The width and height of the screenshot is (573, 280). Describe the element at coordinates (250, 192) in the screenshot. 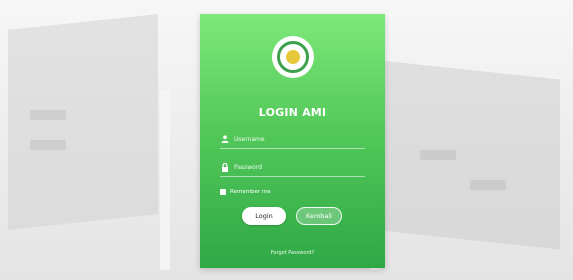

I see `remember-label: Remember me` at that location.